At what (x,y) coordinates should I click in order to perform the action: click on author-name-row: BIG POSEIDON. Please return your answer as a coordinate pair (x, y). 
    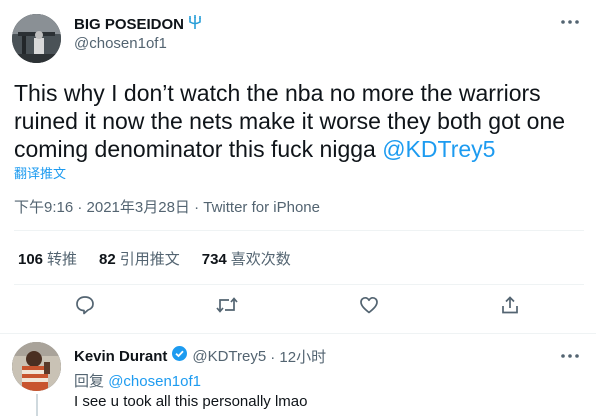
    Looking at the image, I should click on (138, 24).